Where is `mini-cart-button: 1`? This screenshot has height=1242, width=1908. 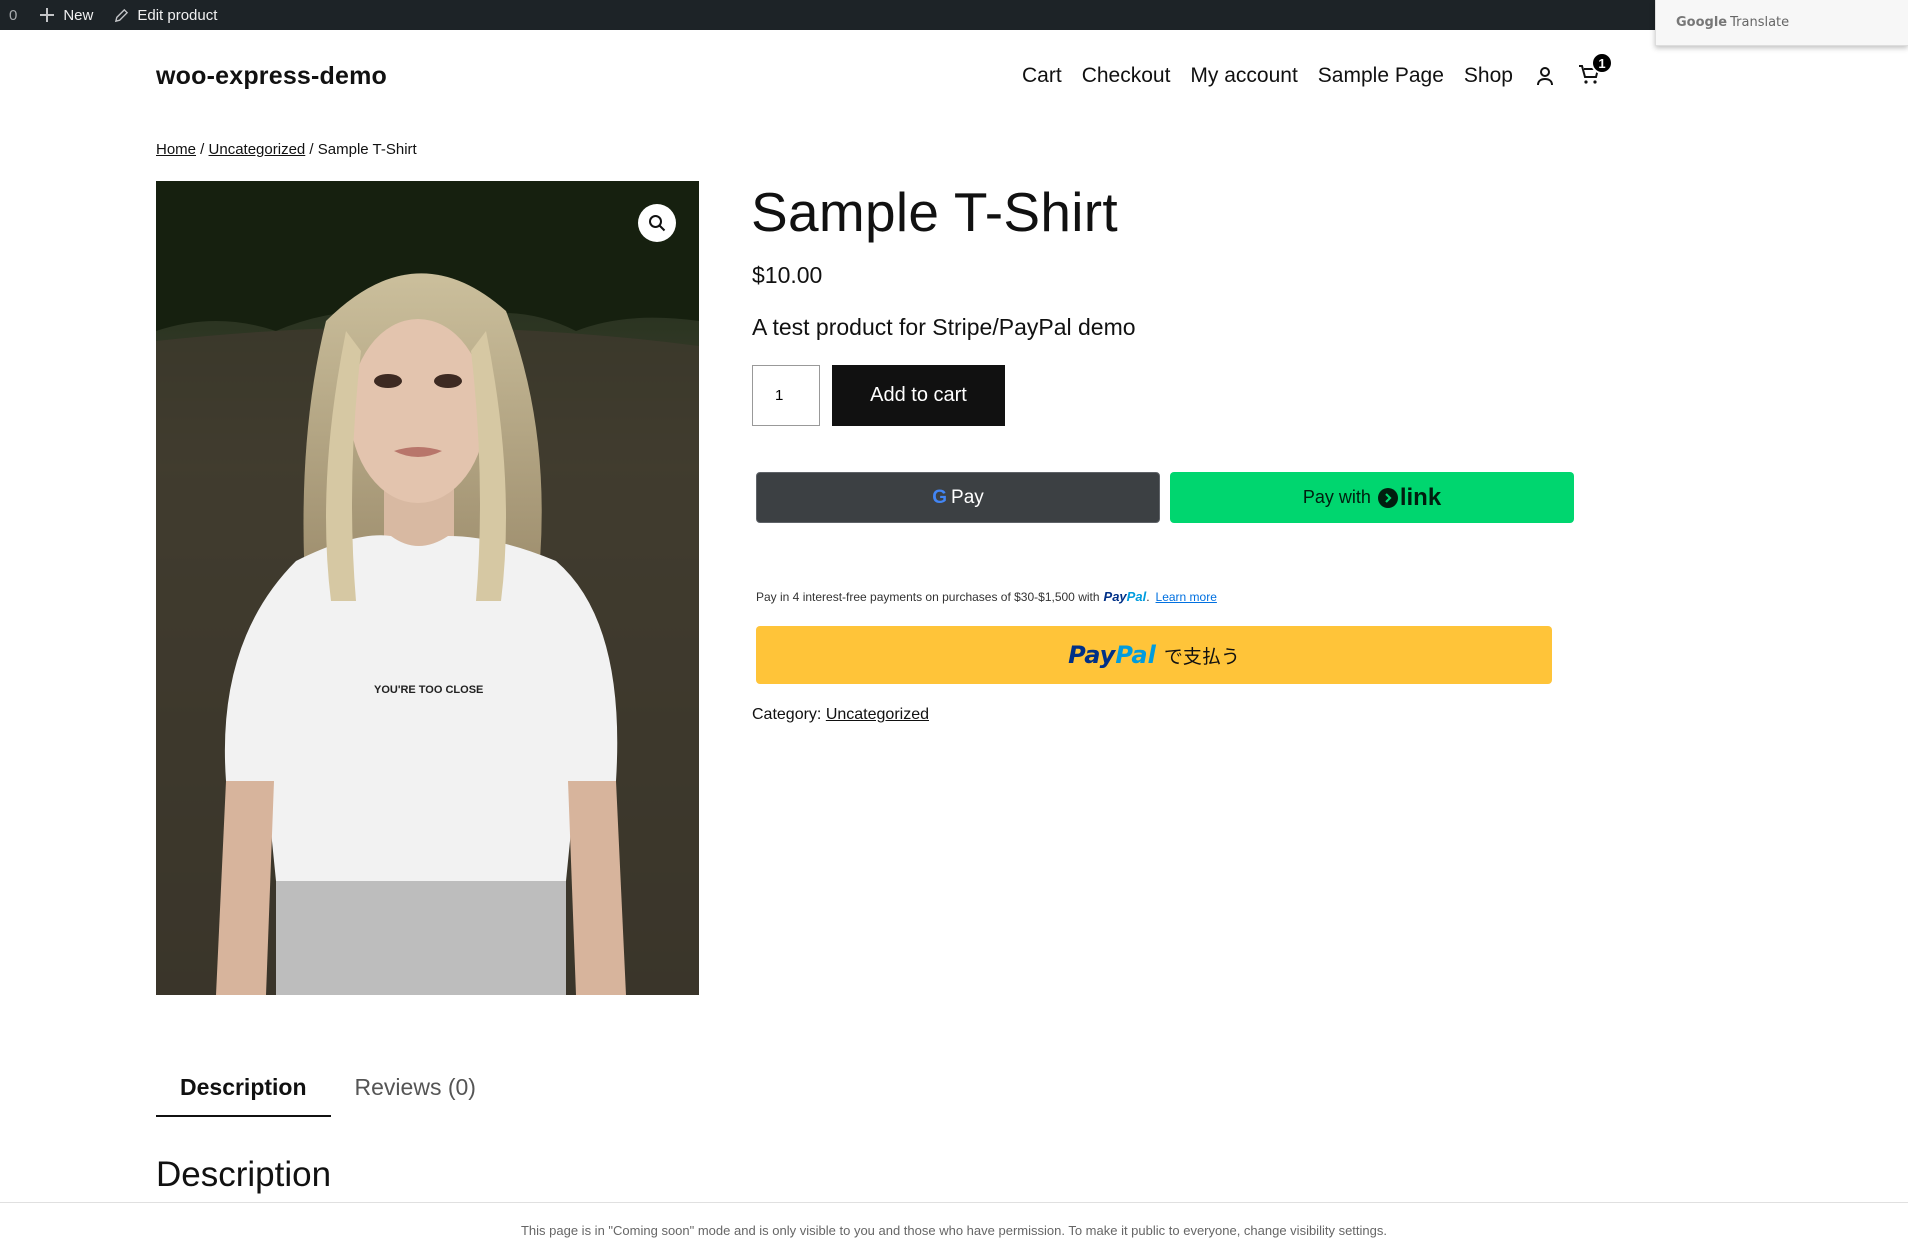 mini-cart-button: 1 is located at coordinates (1595, 71).